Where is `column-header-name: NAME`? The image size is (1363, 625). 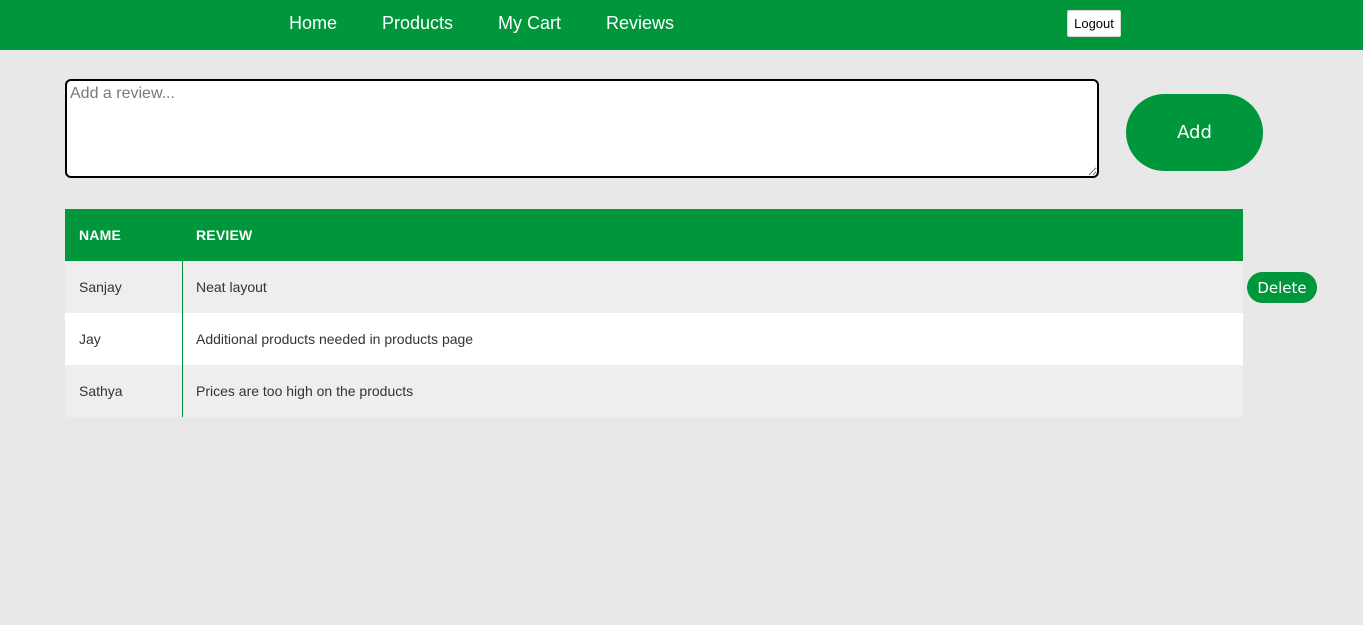 column-header-name: NAME is located at coordinates (100, 235).